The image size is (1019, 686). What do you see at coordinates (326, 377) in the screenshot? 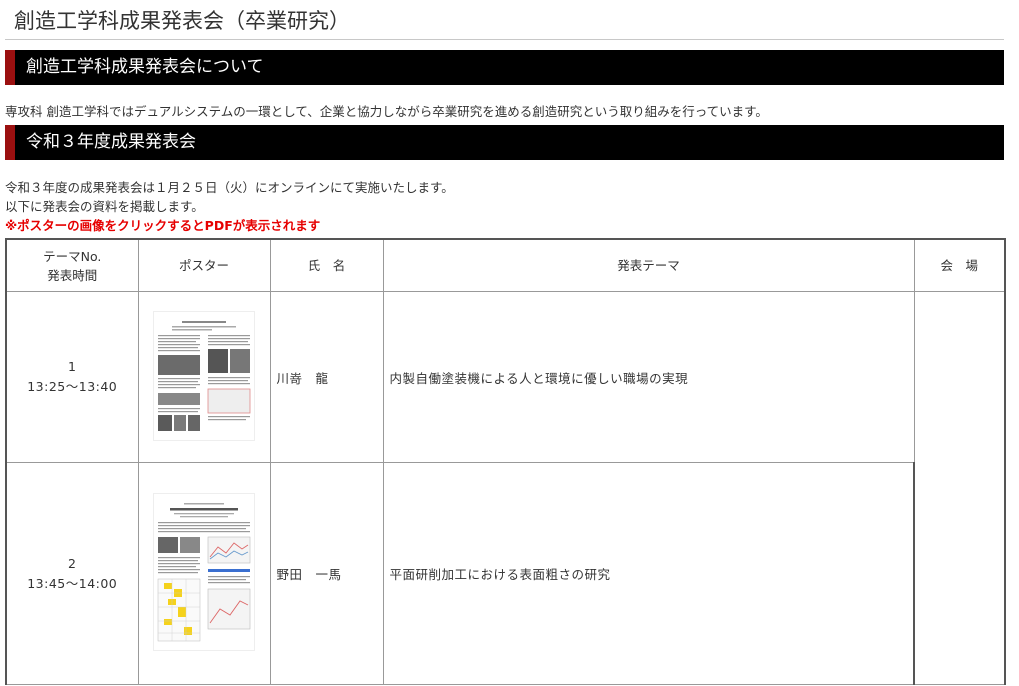
I see `student-name: 川嵜 龍` at bounding box center [326, 377].